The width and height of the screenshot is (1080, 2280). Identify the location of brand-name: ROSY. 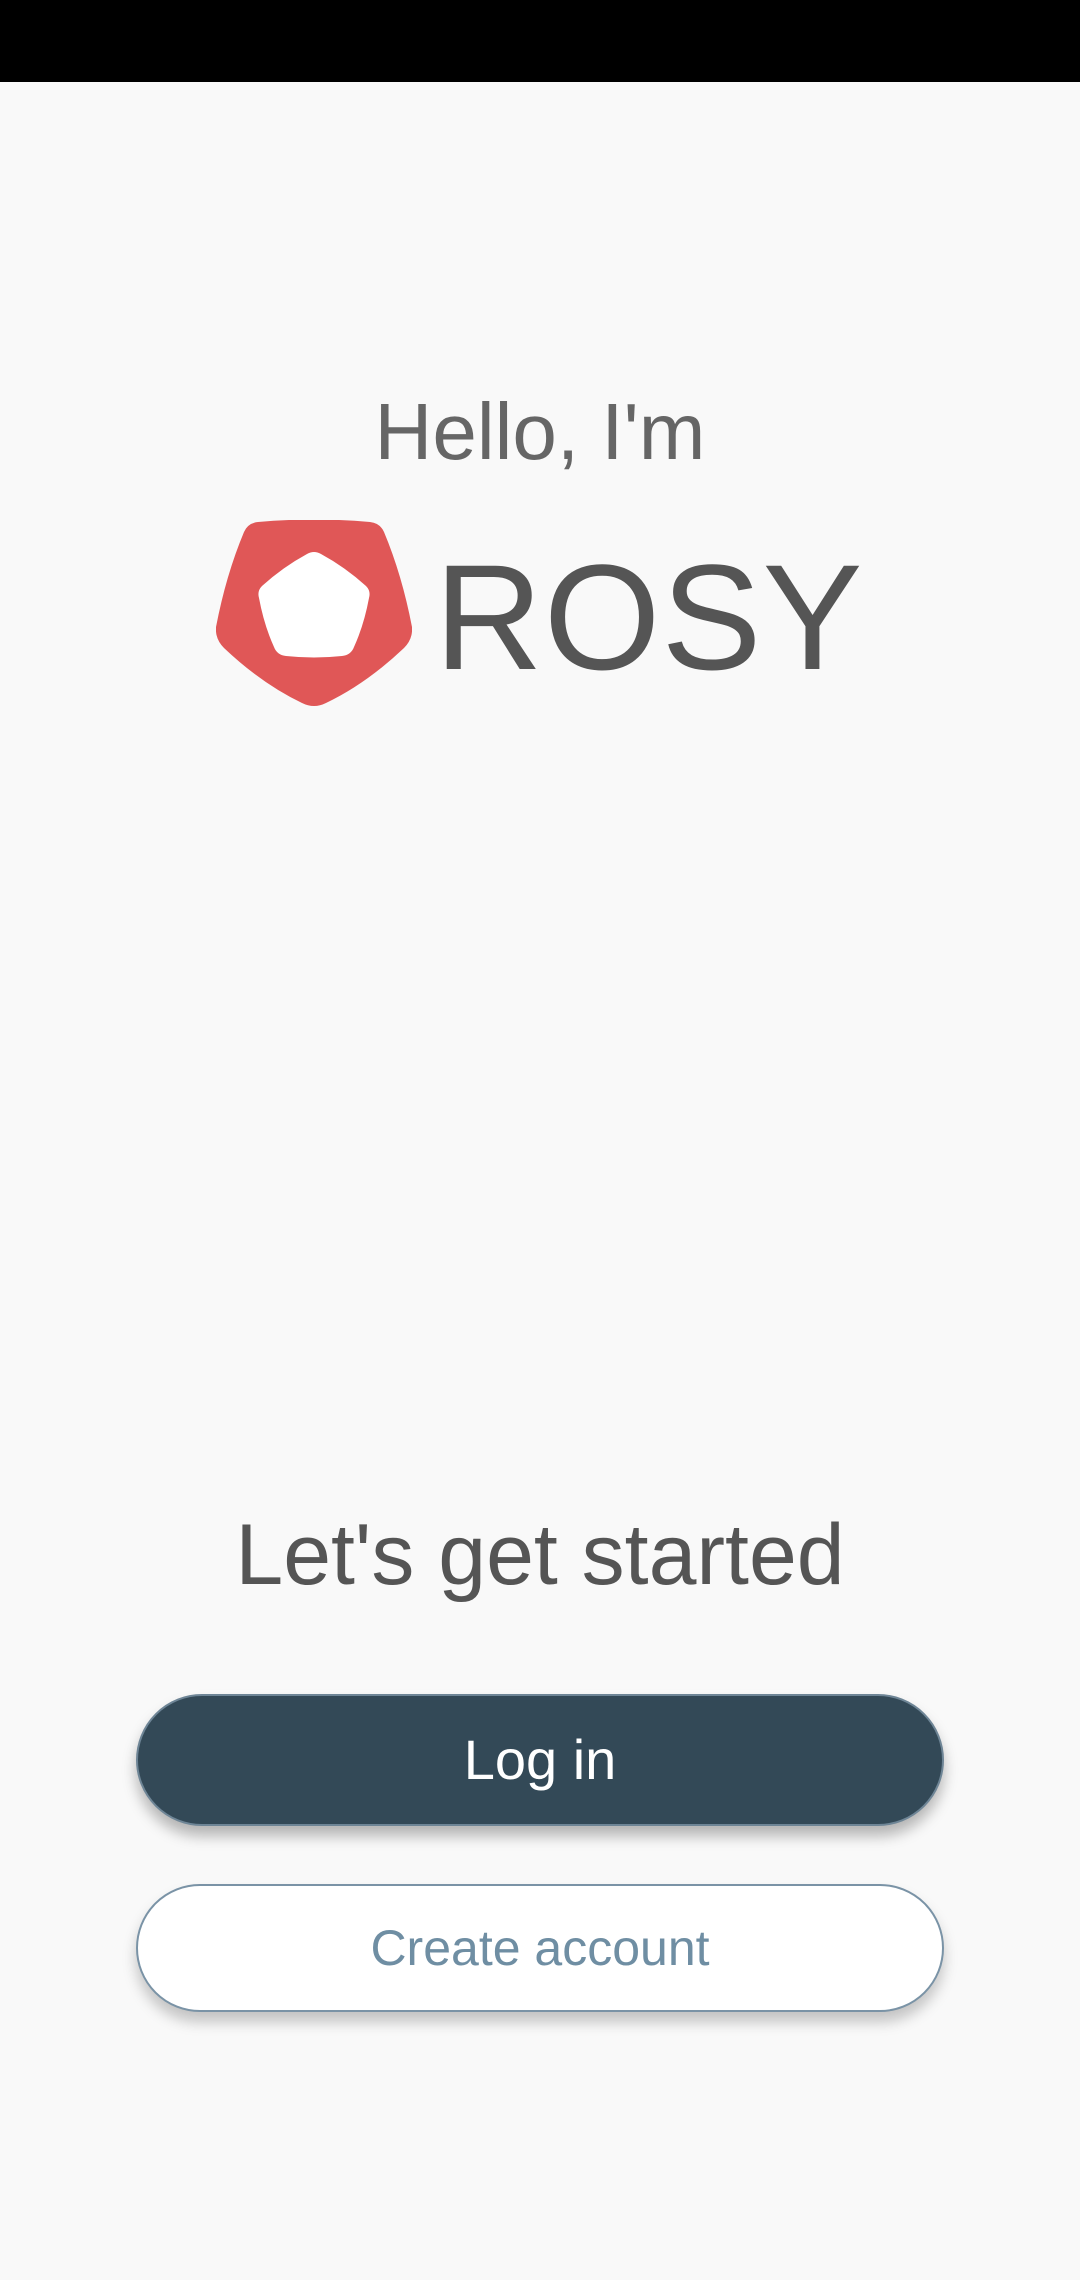
(649, 617).